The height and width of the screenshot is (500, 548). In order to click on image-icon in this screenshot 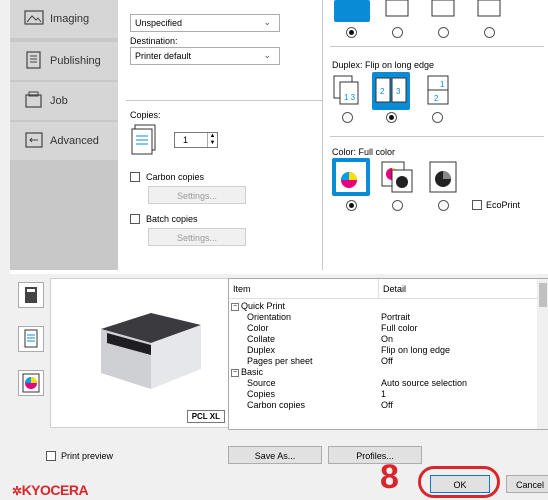, I will do `click(34, 17)`.